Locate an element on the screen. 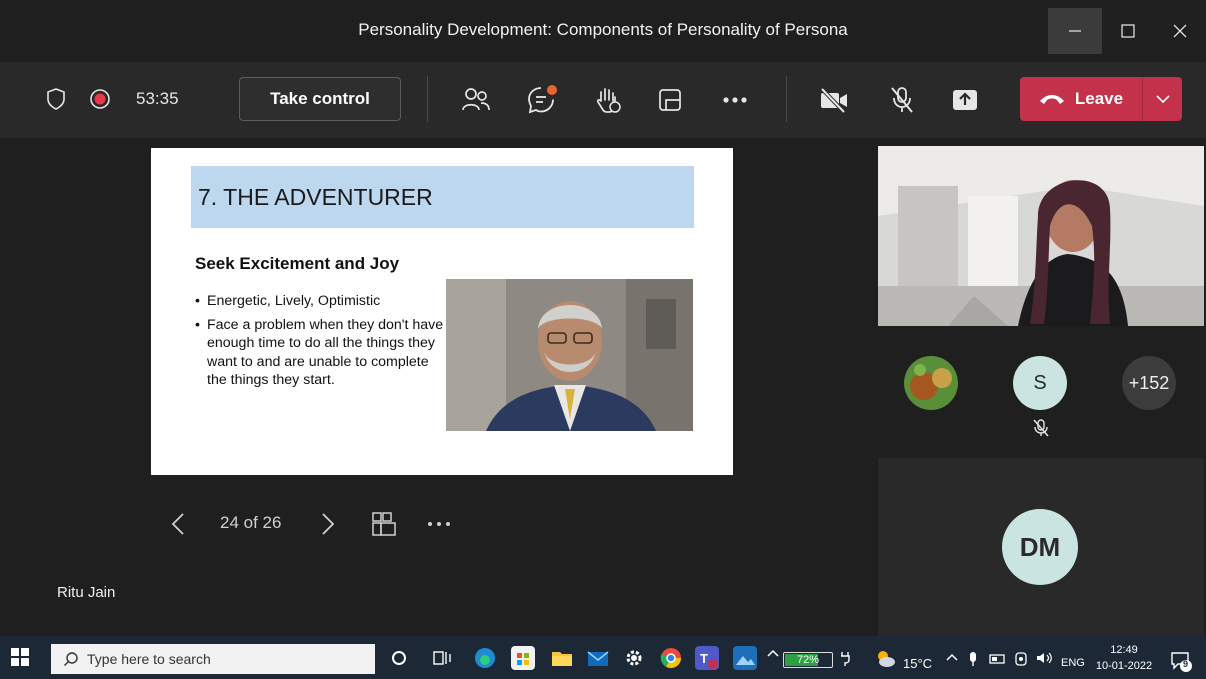 This screenshot has width=1206, height=679. take-control-button: Take control is located at coordinates (320, 99).